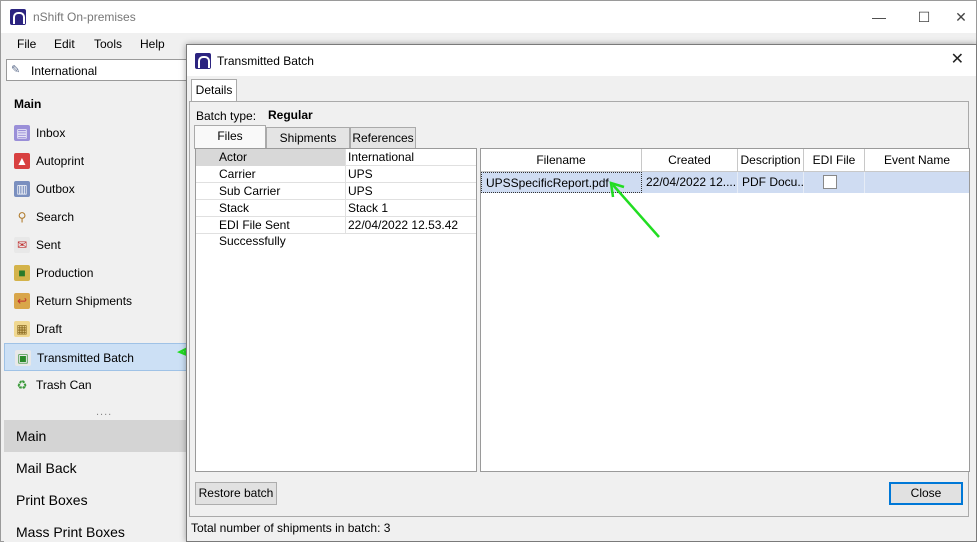 This screenshot has height=542, width=977. I want to click on outbox-icon: ▥, so click(22, 189).